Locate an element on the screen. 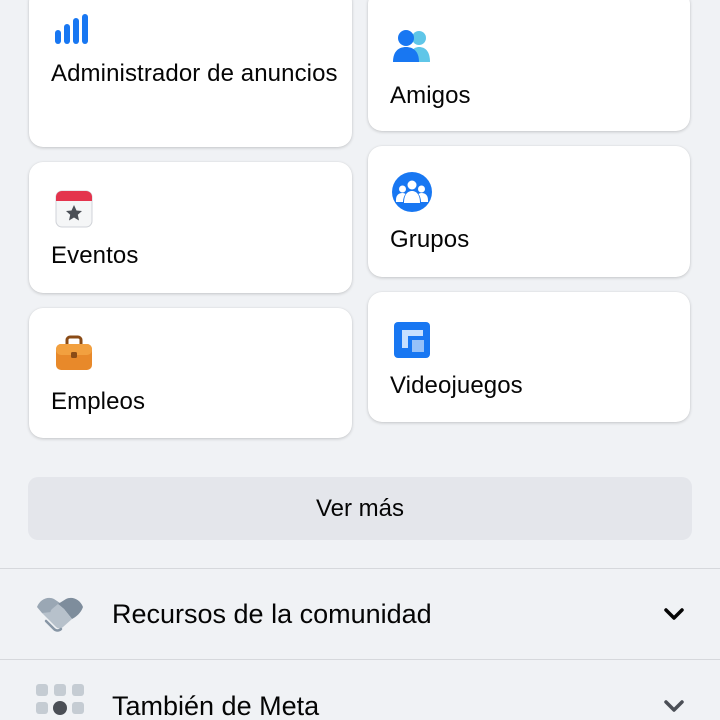 This screenshot has width=720, height=720. shortcut-label: Eventos is located at coordinates (95, 255).